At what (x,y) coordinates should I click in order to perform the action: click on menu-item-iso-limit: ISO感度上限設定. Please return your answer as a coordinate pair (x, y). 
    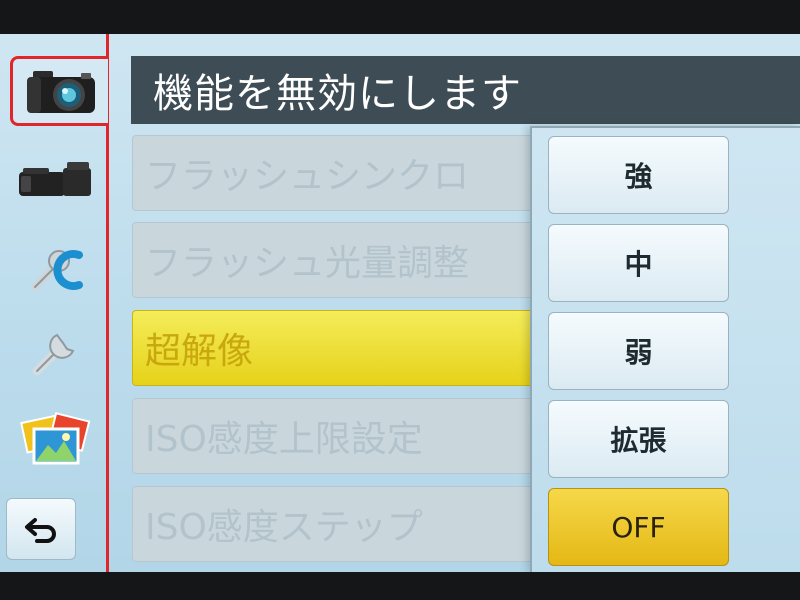
    Looking at the image, I should click on (342, 436).